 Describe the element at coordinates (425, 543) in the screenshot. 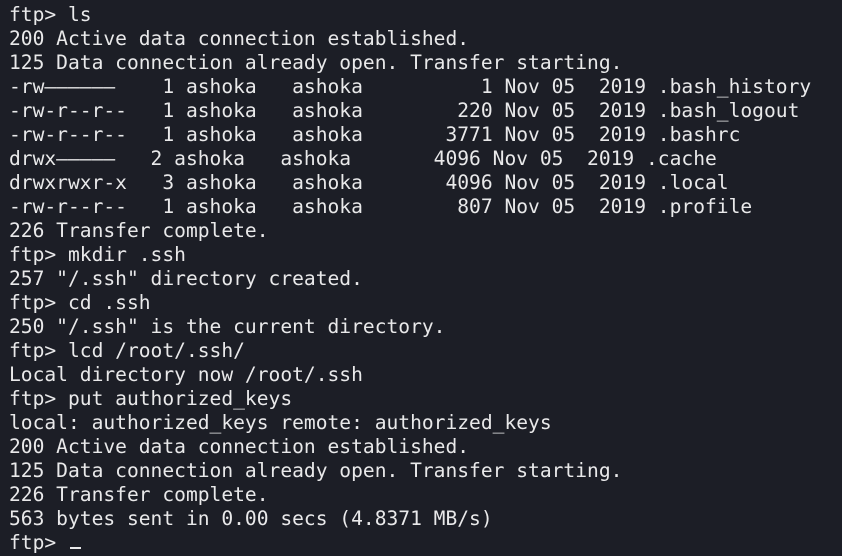

I see `command-prompt-line: ftp>` at that location.